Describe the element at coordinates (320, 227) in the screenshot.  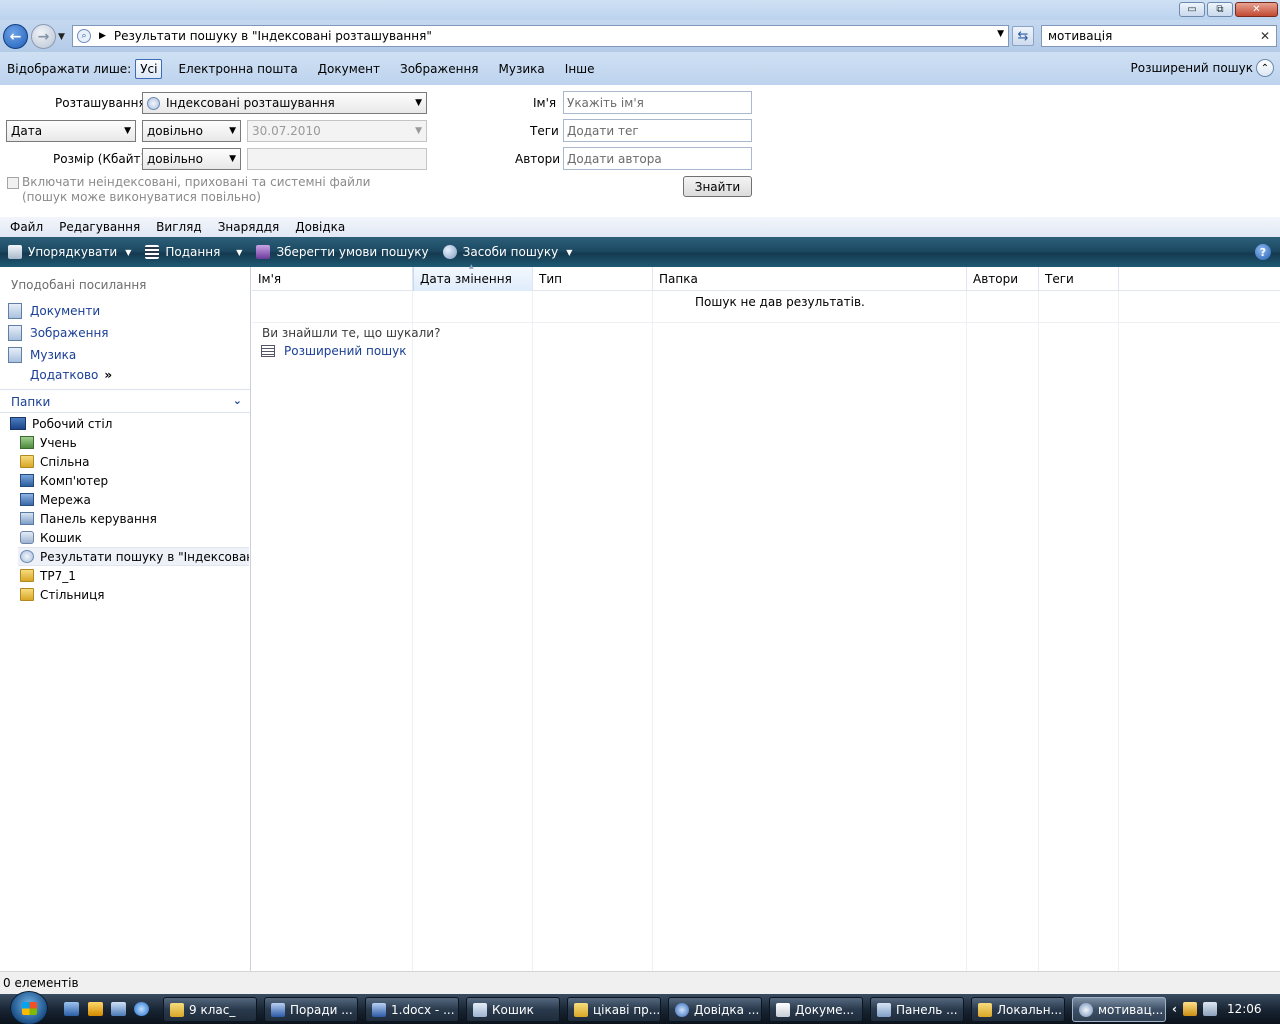
I see `menu-help: Довідка` at that location.